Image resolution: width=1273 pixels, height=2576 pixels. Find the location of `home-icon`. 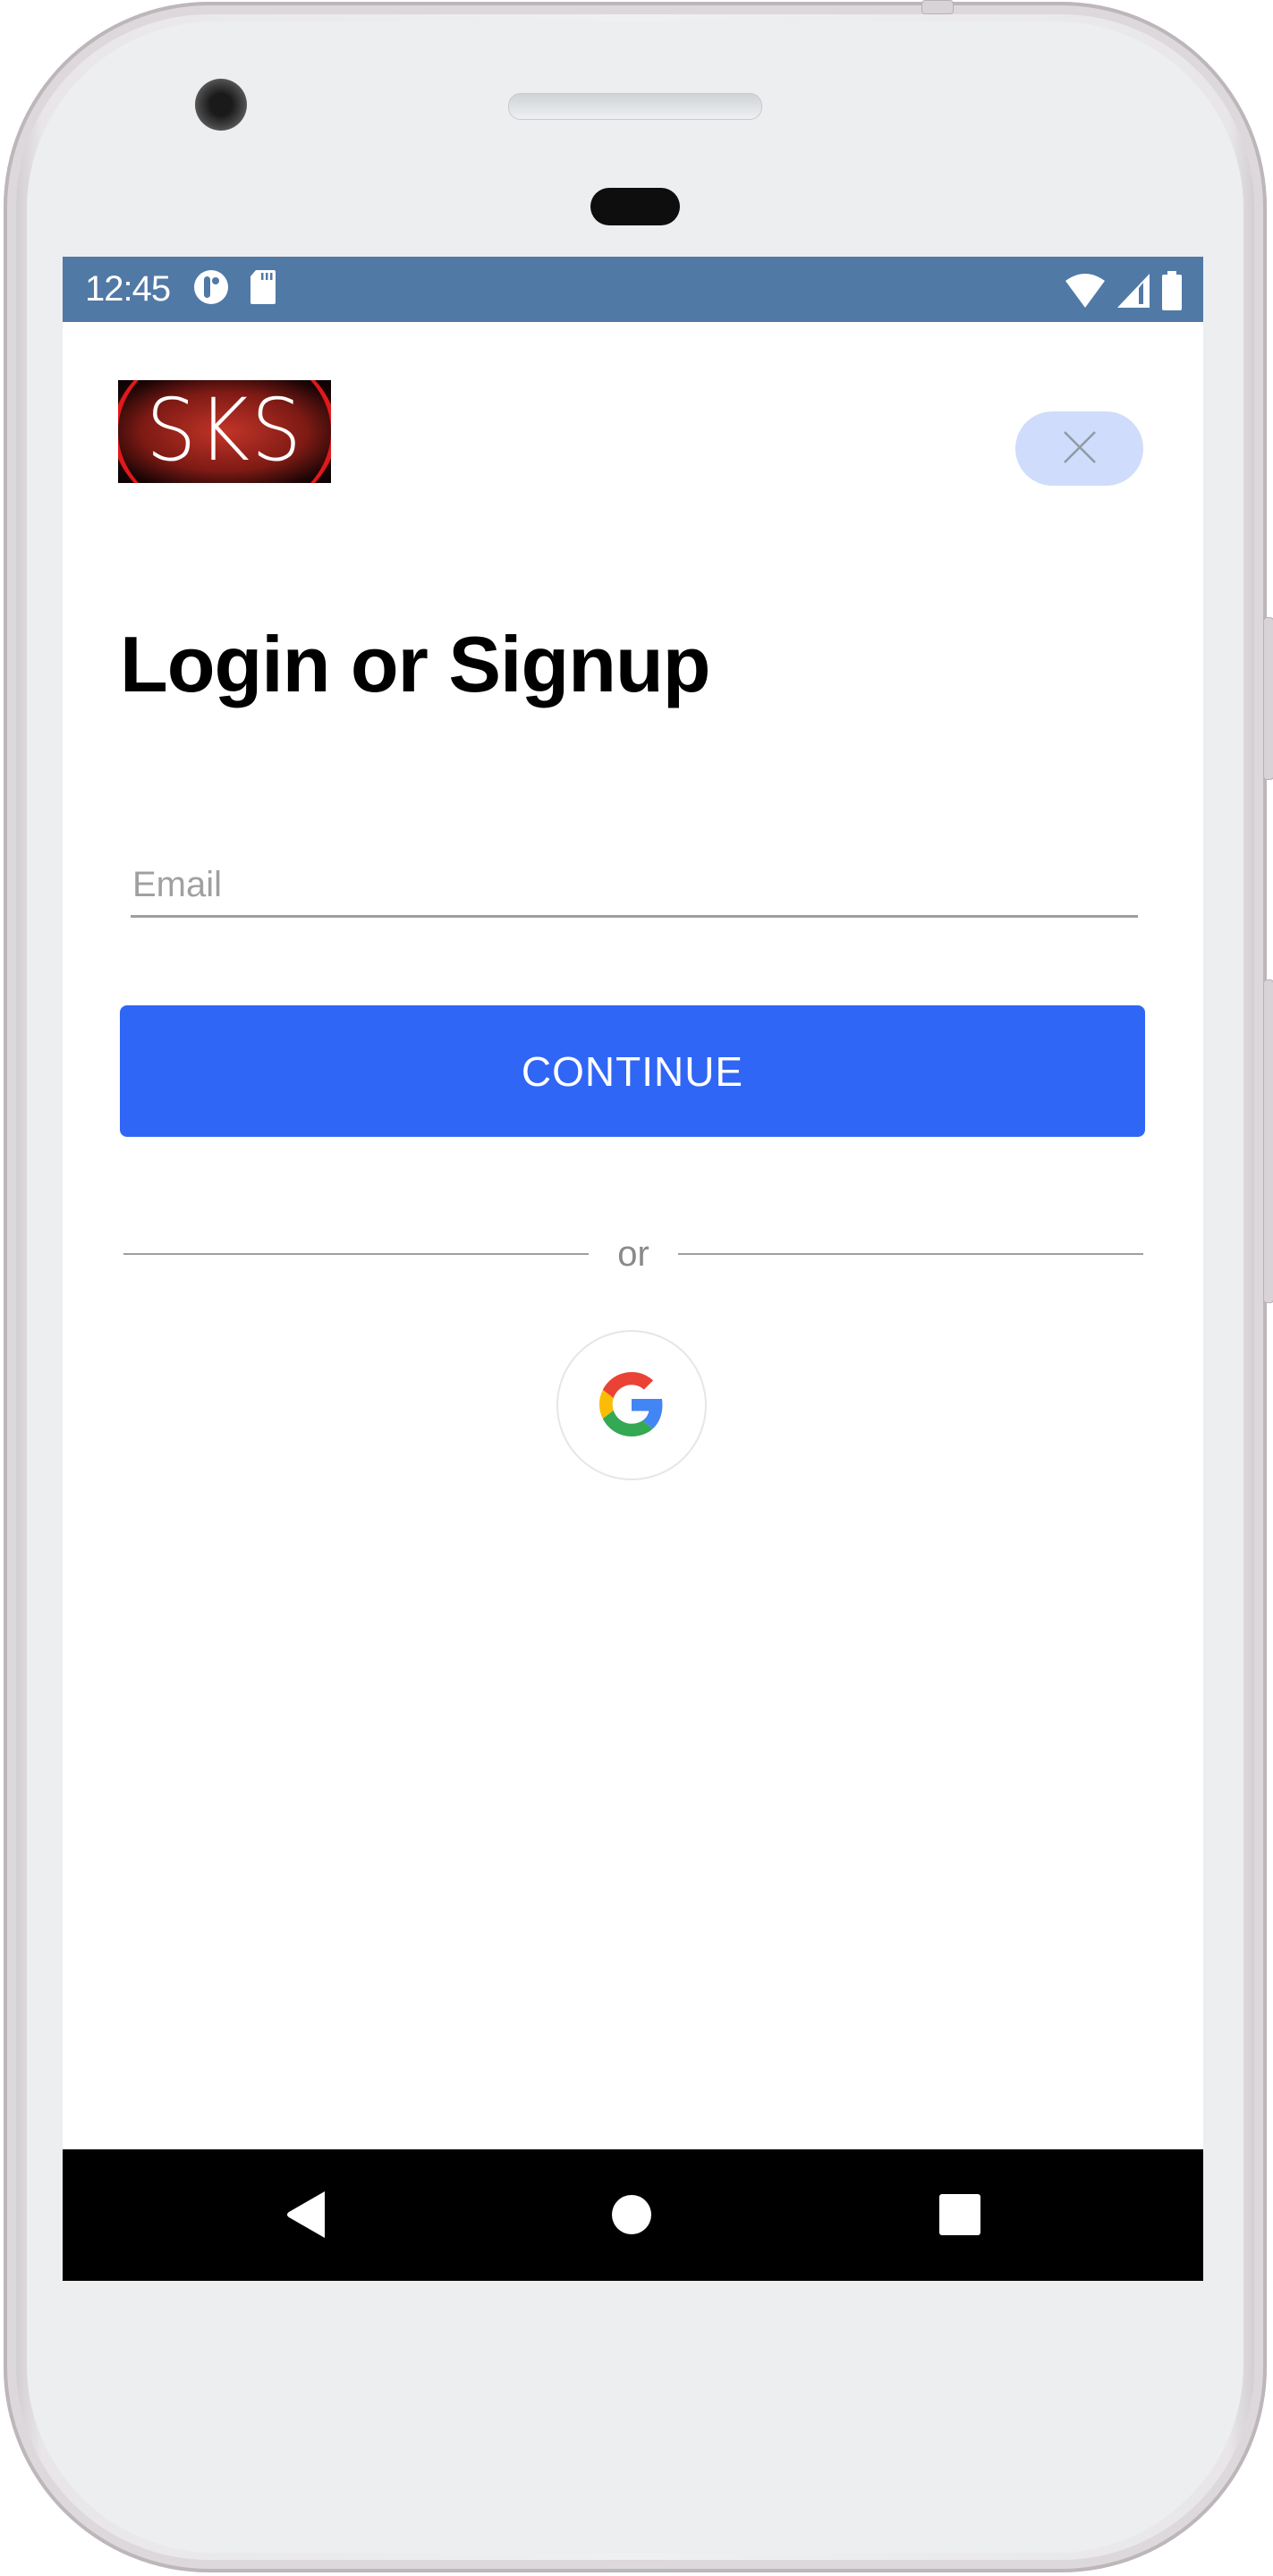

home-icon is located at coordinates (631, 2217).